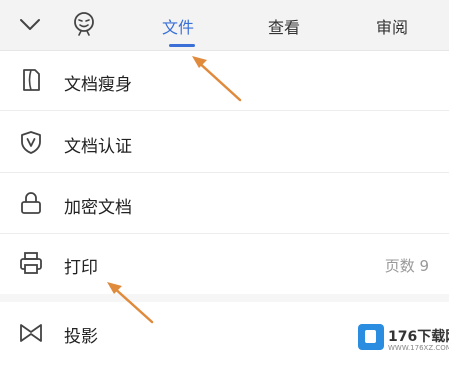  Describe the element at coordinates (31, 142) in the screenshot. I see `shield-v-icon` at that location.